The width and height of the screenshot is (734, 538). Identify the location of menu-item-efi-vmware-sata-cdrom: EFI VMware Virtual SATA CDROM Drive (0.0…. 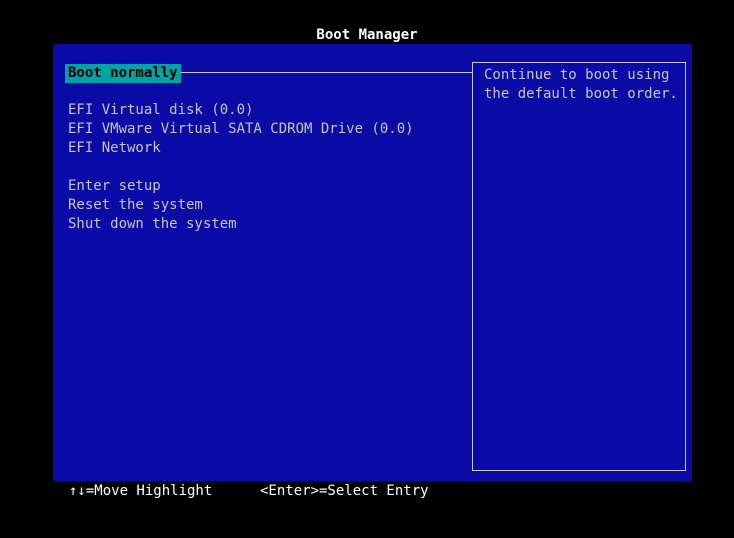
(241, 129).